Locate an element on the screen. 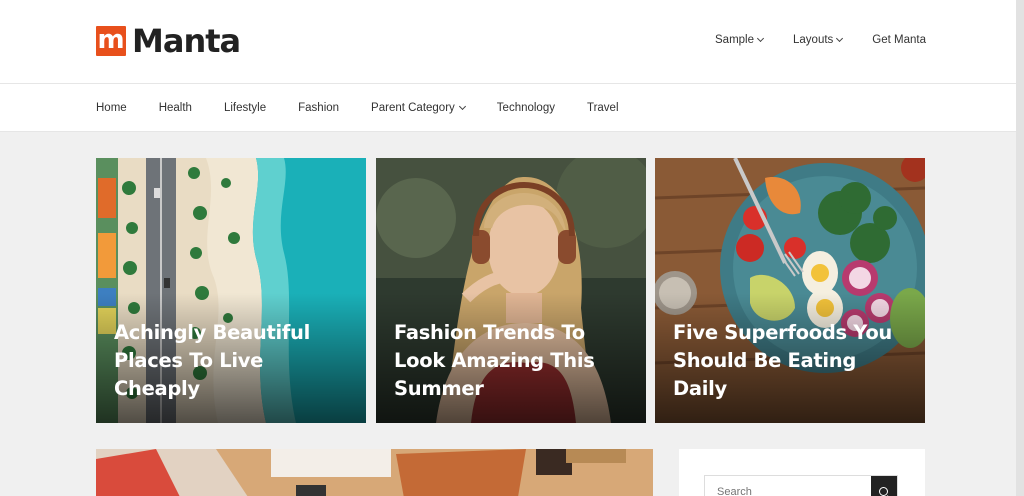 The image size is (1024, 496). nav-item-label: Fashion is located at coordinates (319, 108).